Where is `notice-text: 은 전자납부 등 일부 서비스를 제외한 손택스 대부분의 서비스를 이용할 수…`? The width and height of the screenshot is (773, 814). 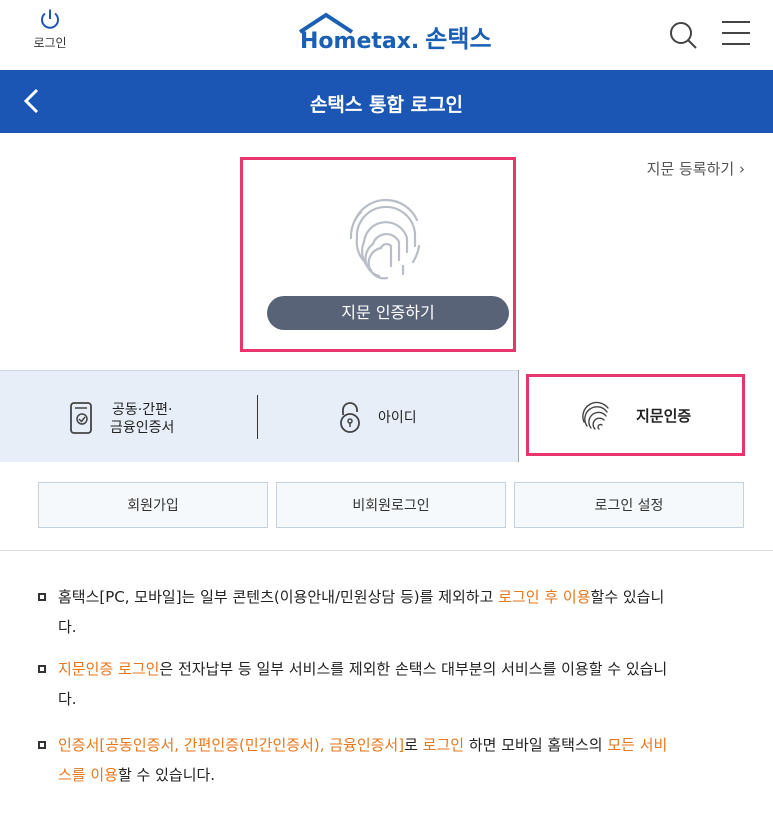
notice-text: 은 전자납부 등 일부 서비스를 제외한 손택스 대부분의 서비스를 이용할 수… is located at coordinates (413, 669).